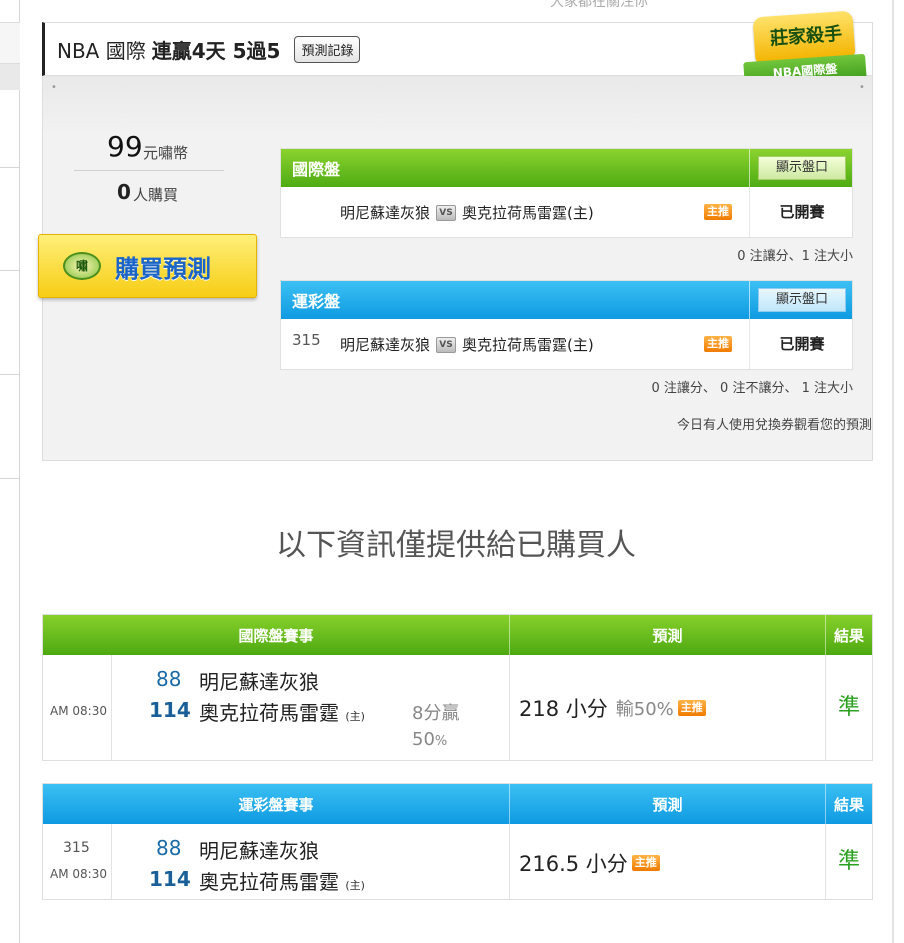 The width and height of the screenshot is (904, 943). Describe the element at coordinates (316, 301) in the screenshot. I see `lottery-odds-title: 運彩盤` at that location.